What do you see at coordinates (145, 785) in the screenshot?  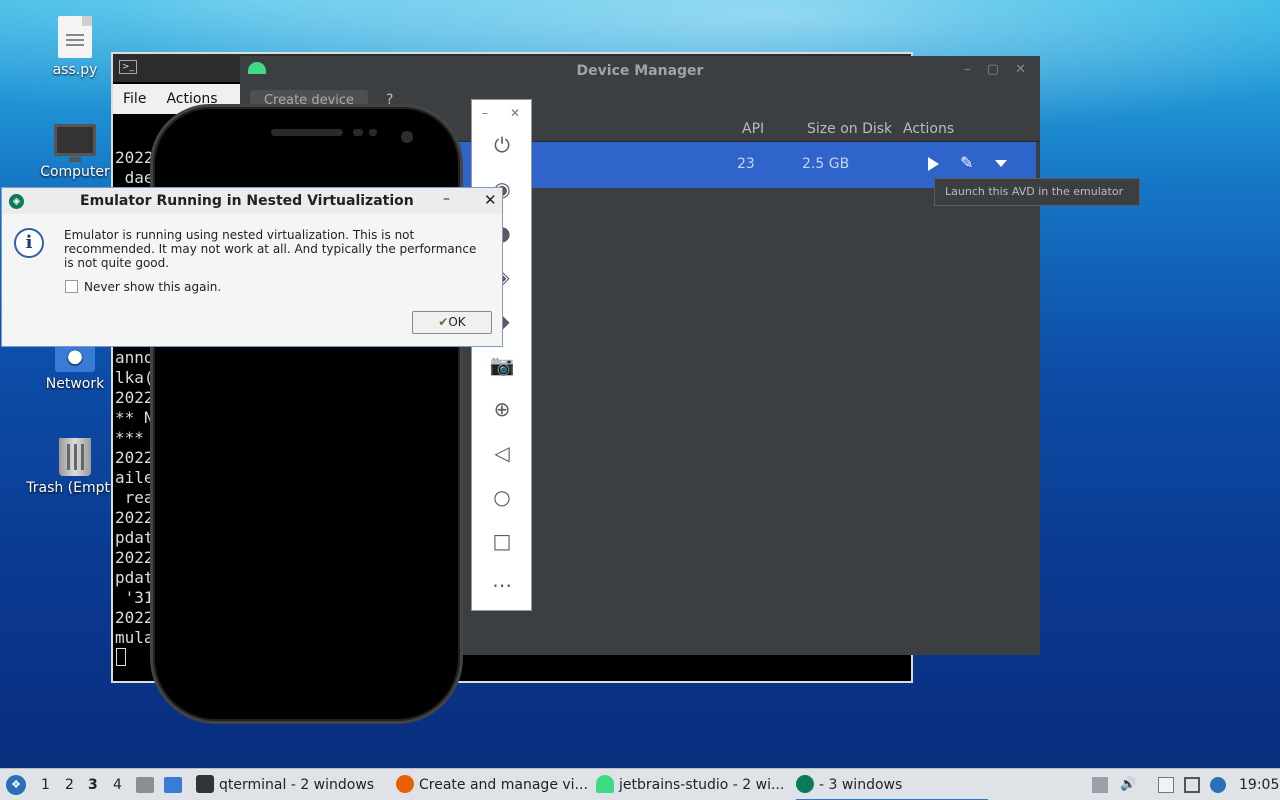 I see `file-manager-icon` at bounding box center [145, 785].